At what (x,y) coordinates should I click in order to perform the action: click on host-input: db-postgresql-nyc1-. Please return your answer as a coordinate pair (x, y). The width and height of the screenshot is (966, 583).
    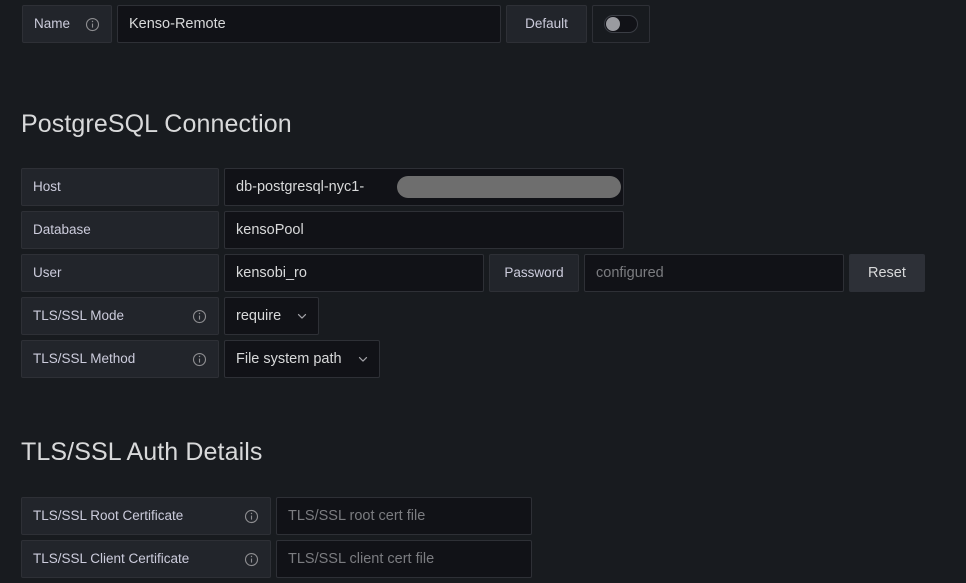
    Looking at the image, I should click on (424, 187).